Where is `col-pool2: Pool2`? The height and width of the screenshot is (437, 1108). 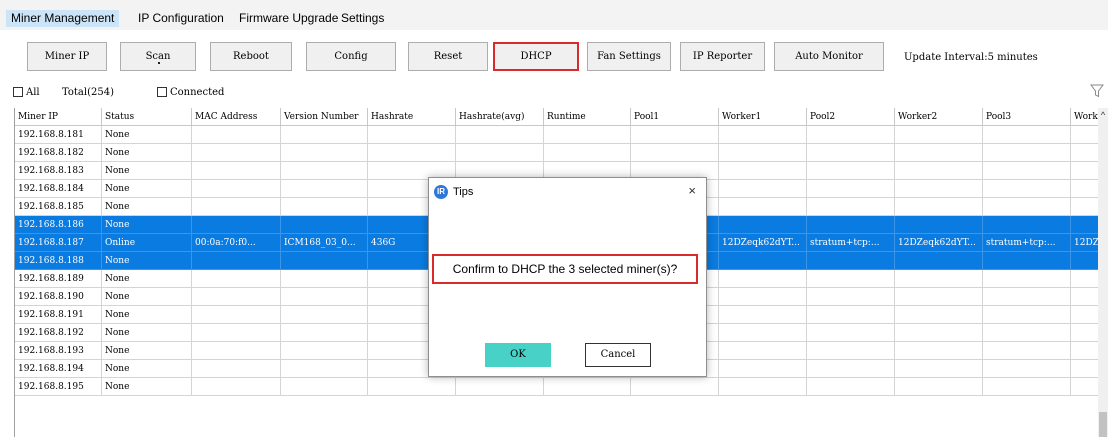 col-pool2: Pool2 is located at coordinates (851, 117).